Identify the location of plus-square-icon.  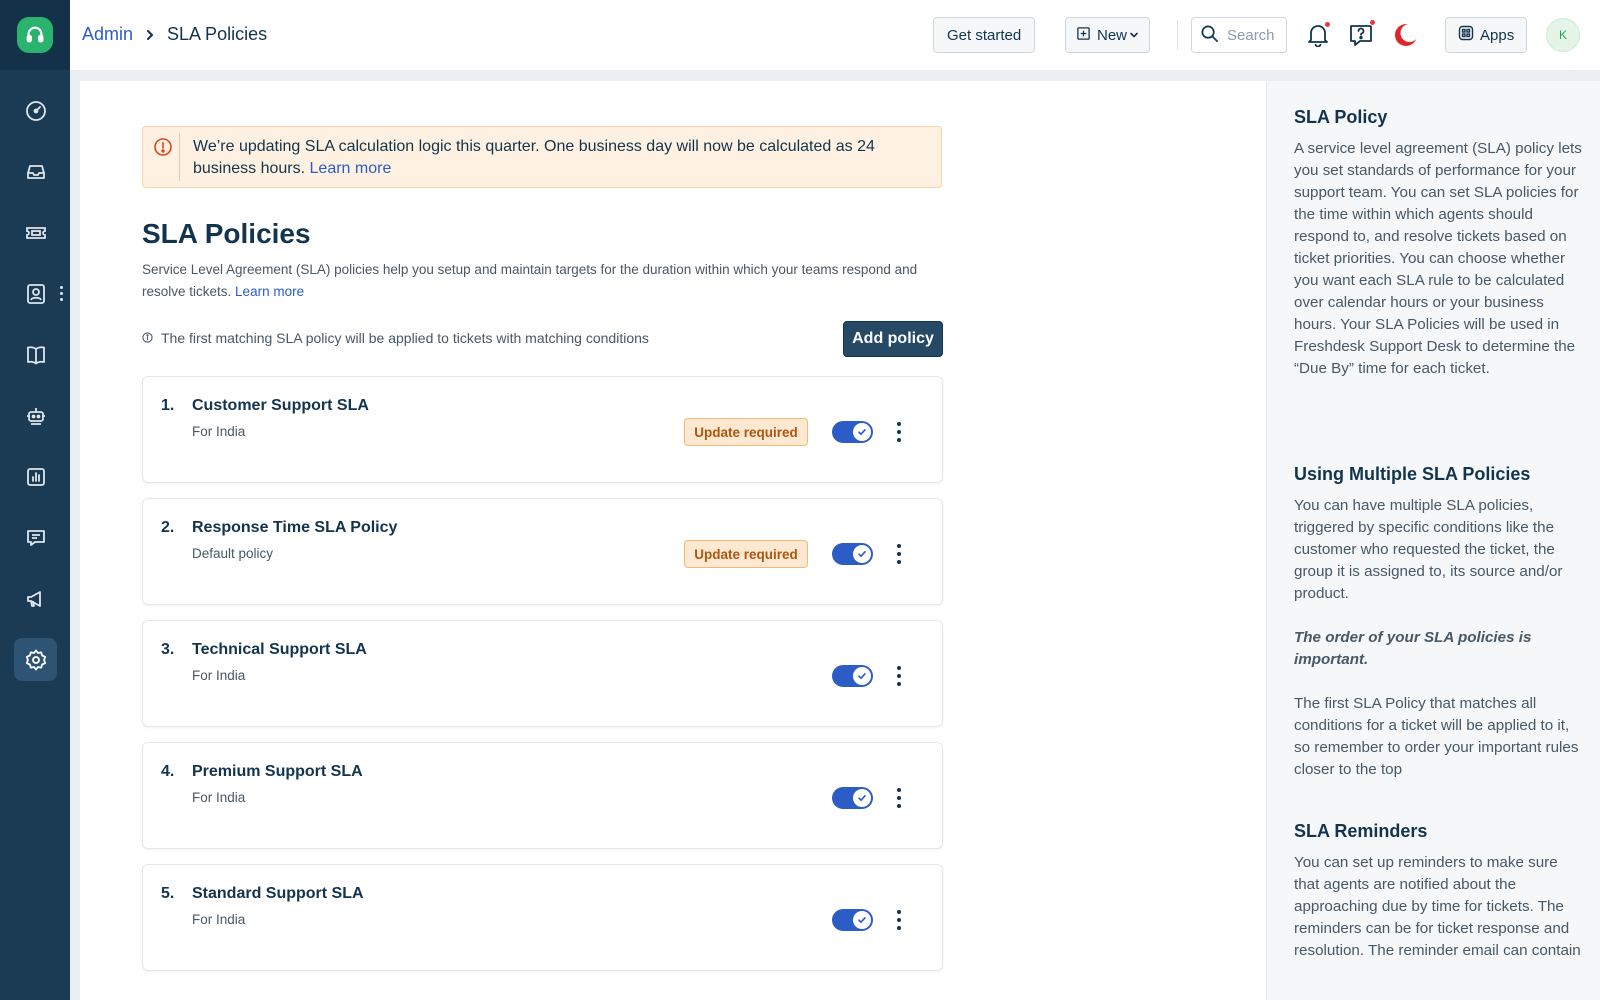
(1083, 35).